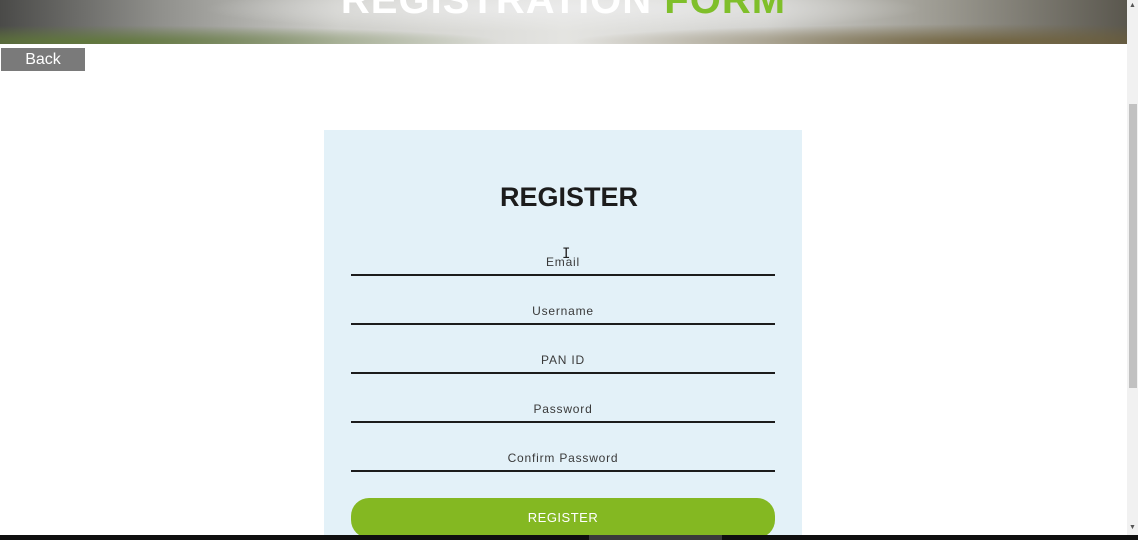  Describe the element at coordinates (563, 518) in the screenshot. I see `register-button: REGISTER` at that location.